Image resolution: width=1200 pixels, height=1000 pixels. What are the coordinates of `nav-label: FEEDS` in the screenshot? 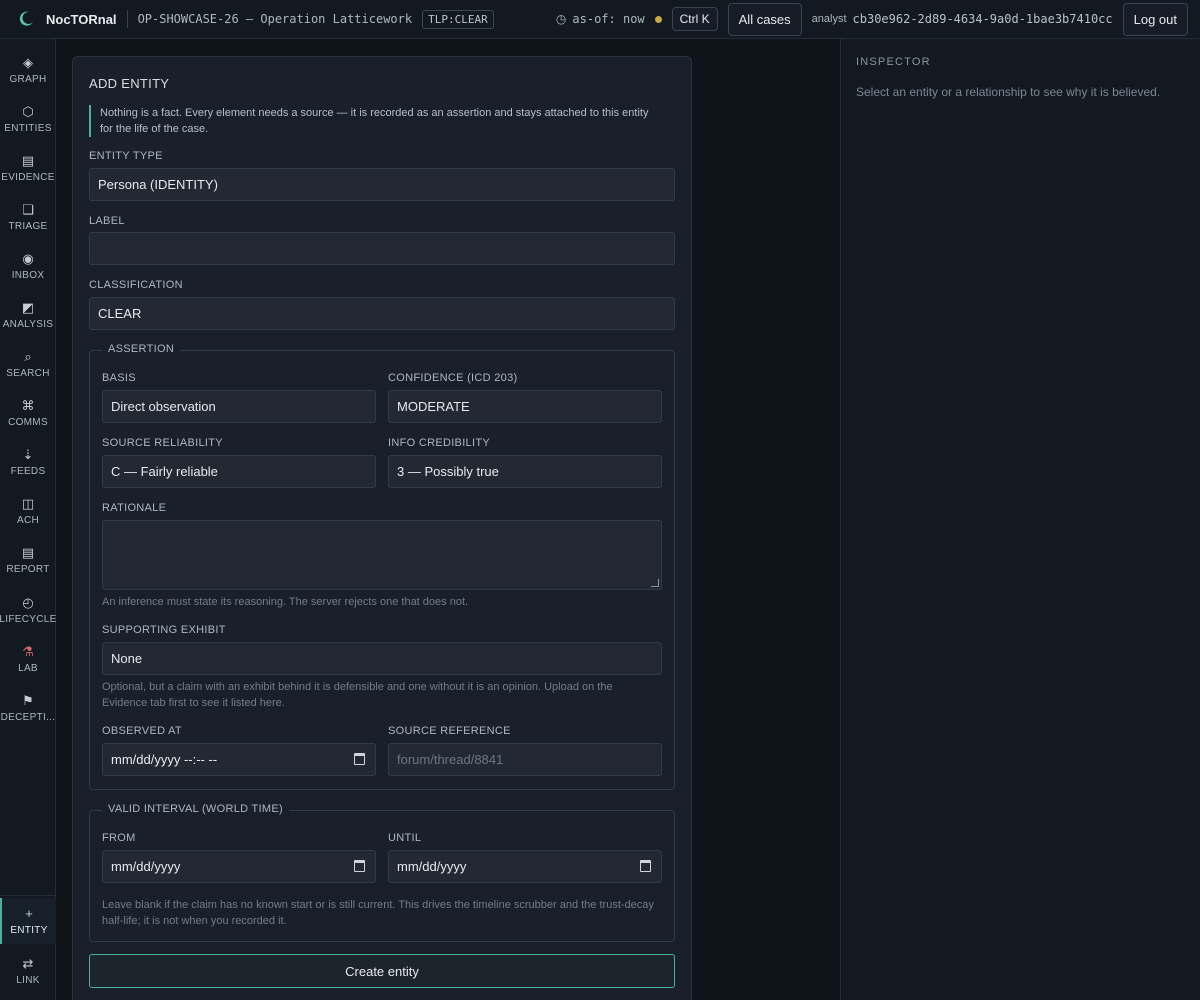 It's located at (28, 471).